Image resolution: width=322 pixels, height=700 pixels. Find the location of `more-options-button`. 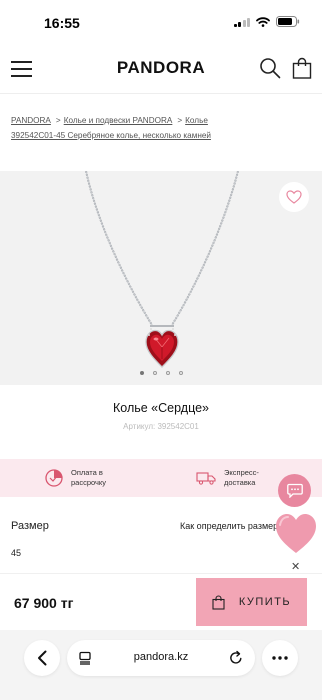

more-options-button is located at coordinates (280, 658).